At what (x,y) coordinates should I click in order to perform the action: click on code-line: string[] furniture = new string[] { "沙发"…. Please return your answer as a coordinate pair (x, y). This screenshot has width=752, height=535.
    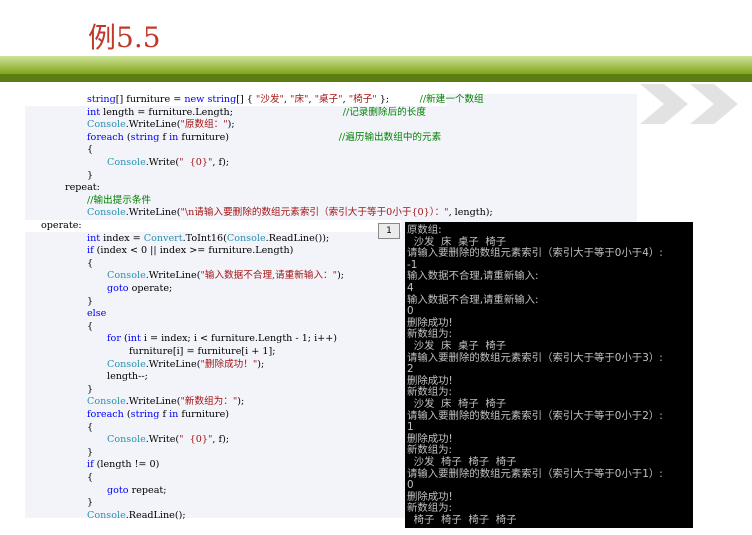
    Looking at the image, I should click on (254, 100).